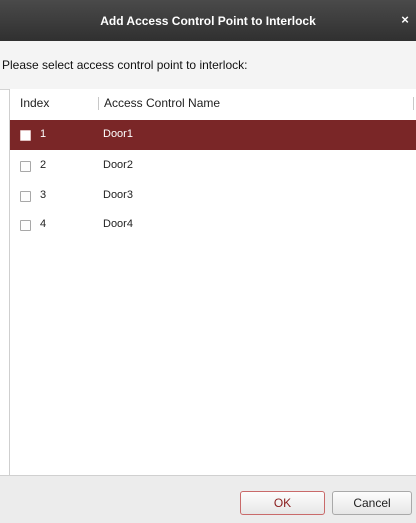  Describe the element at coordinates (43, 134) in the screenshot. I see `row-index: 1` at that location.